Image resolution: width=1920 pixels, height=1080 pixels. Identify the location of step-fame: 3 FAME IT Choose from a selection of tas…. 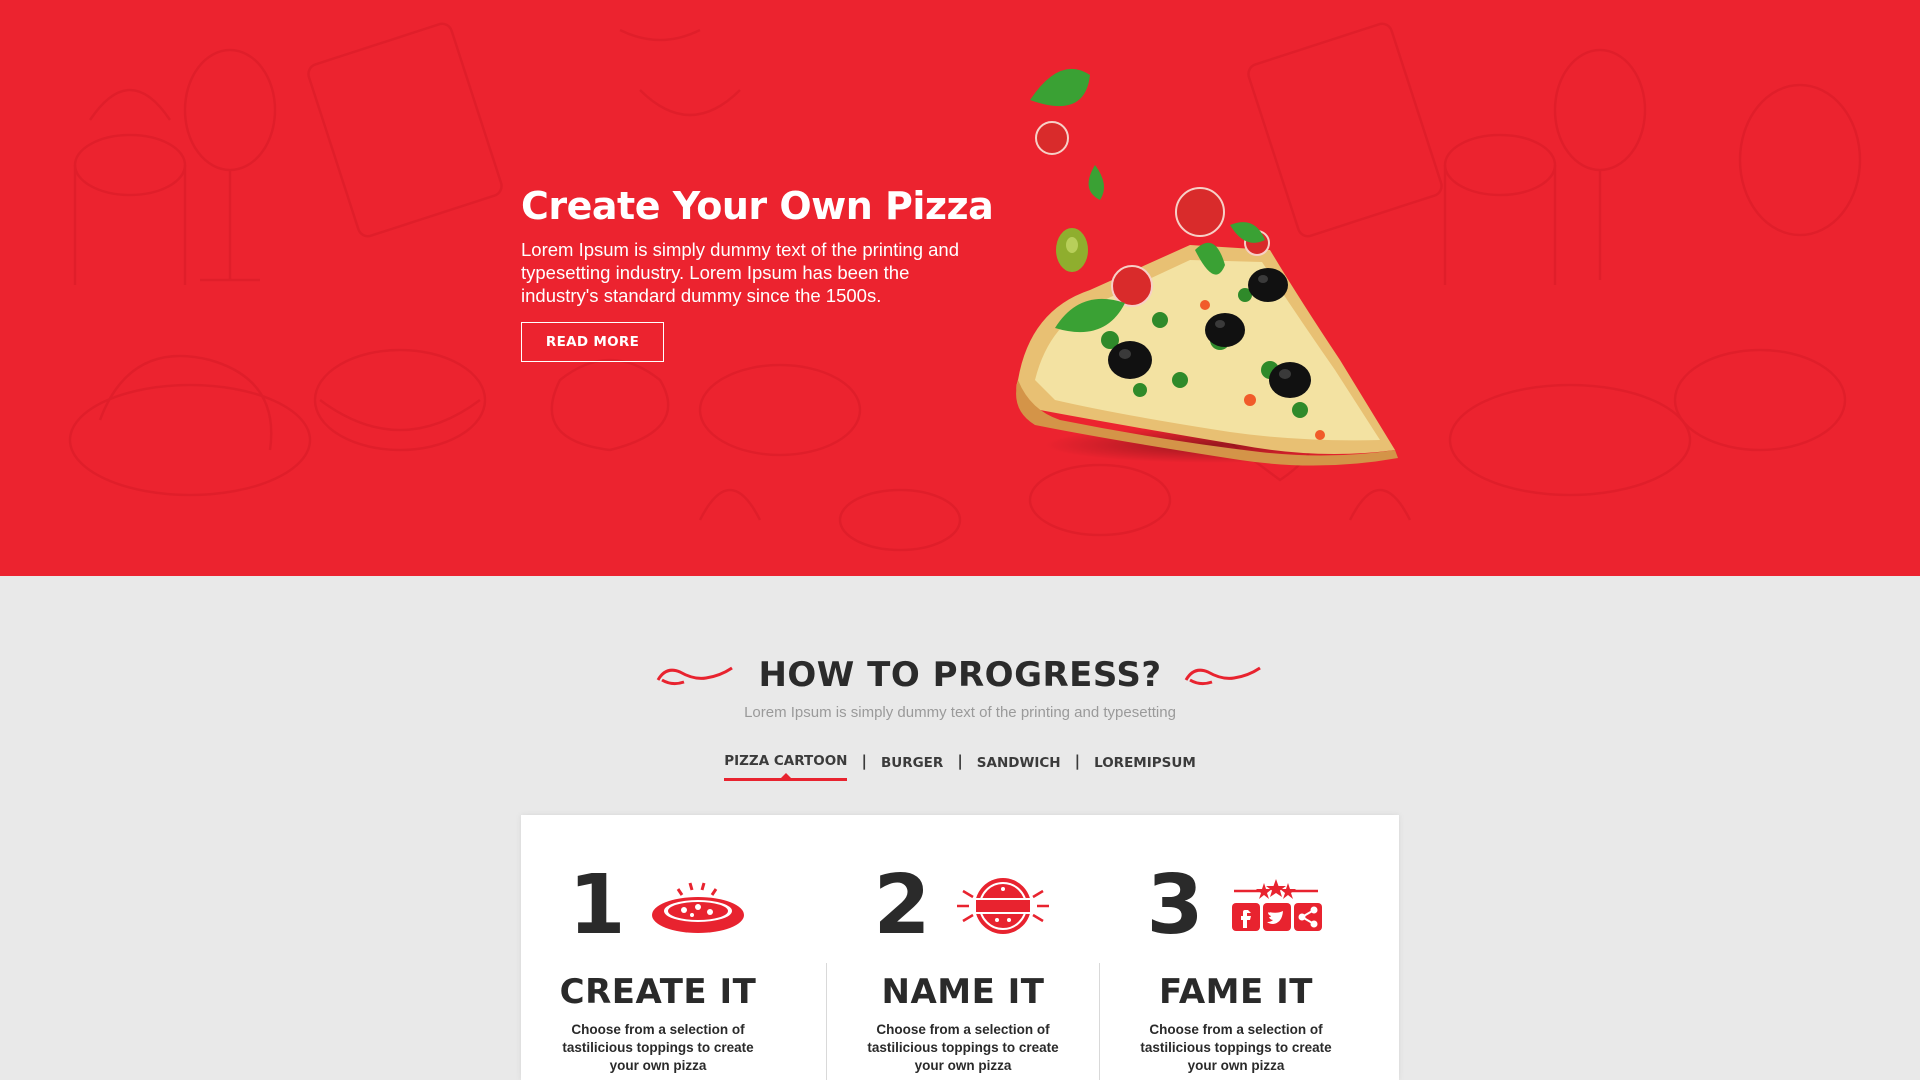
(1236, 947).